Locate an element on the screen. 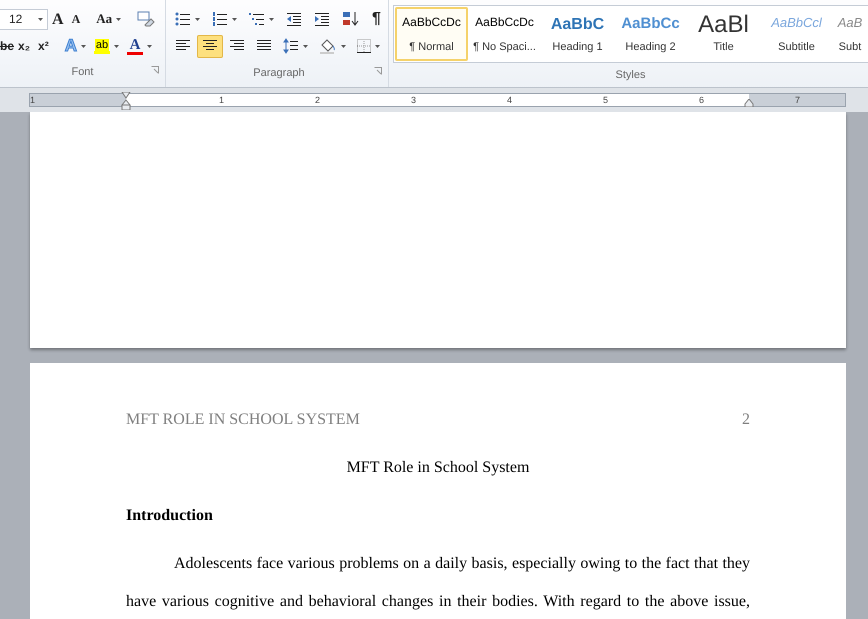 The height and width of the screenshot is (619, 868). style-preview: AaBbC is located at coordinates (577, 25).